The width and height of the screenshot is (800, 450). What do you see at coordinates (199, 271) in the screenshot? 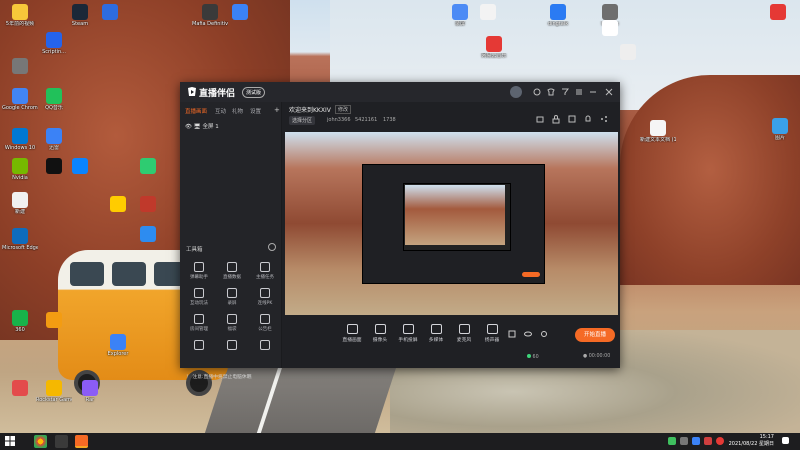
I see `toolbox-item: 弹幕助手` at bounding box center [199, 271].